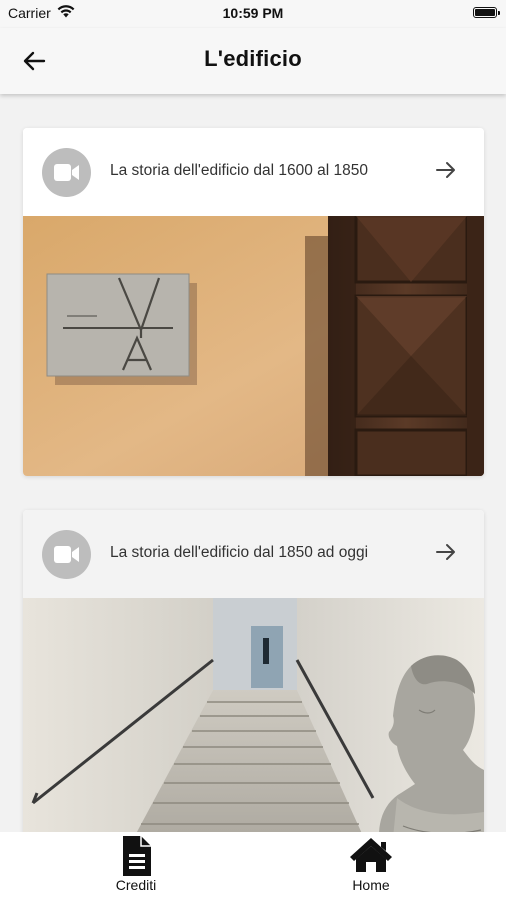 The height and width of the screenshot is (900, 506). I want to click on bottom-tab-bar: Crediti Home, so click(253, 866).